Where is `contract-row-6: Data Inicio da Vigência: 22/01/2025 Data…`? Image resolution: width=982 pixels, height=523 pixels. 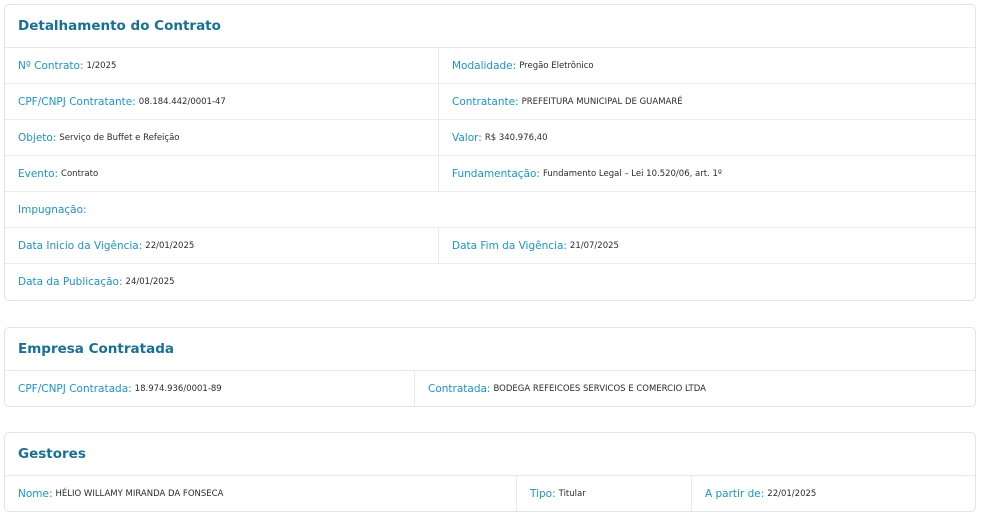
contract-row-6: Data Inicio da Vigência: 22/01/2025 Data… is located at coordinates (490, 246).